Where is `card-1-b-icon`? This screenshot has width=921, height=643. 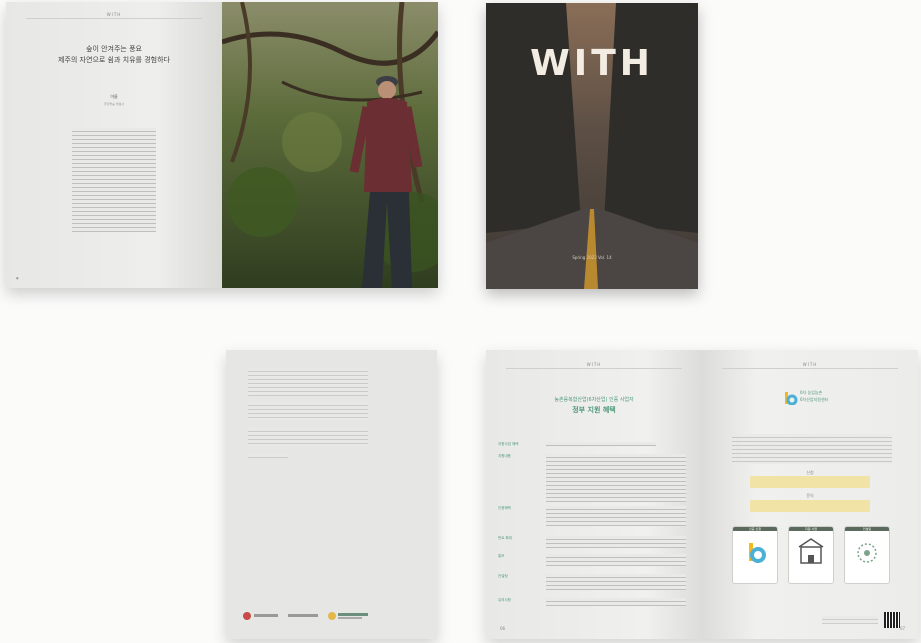 card-1-b-icon is located at coordinates (757, 553).